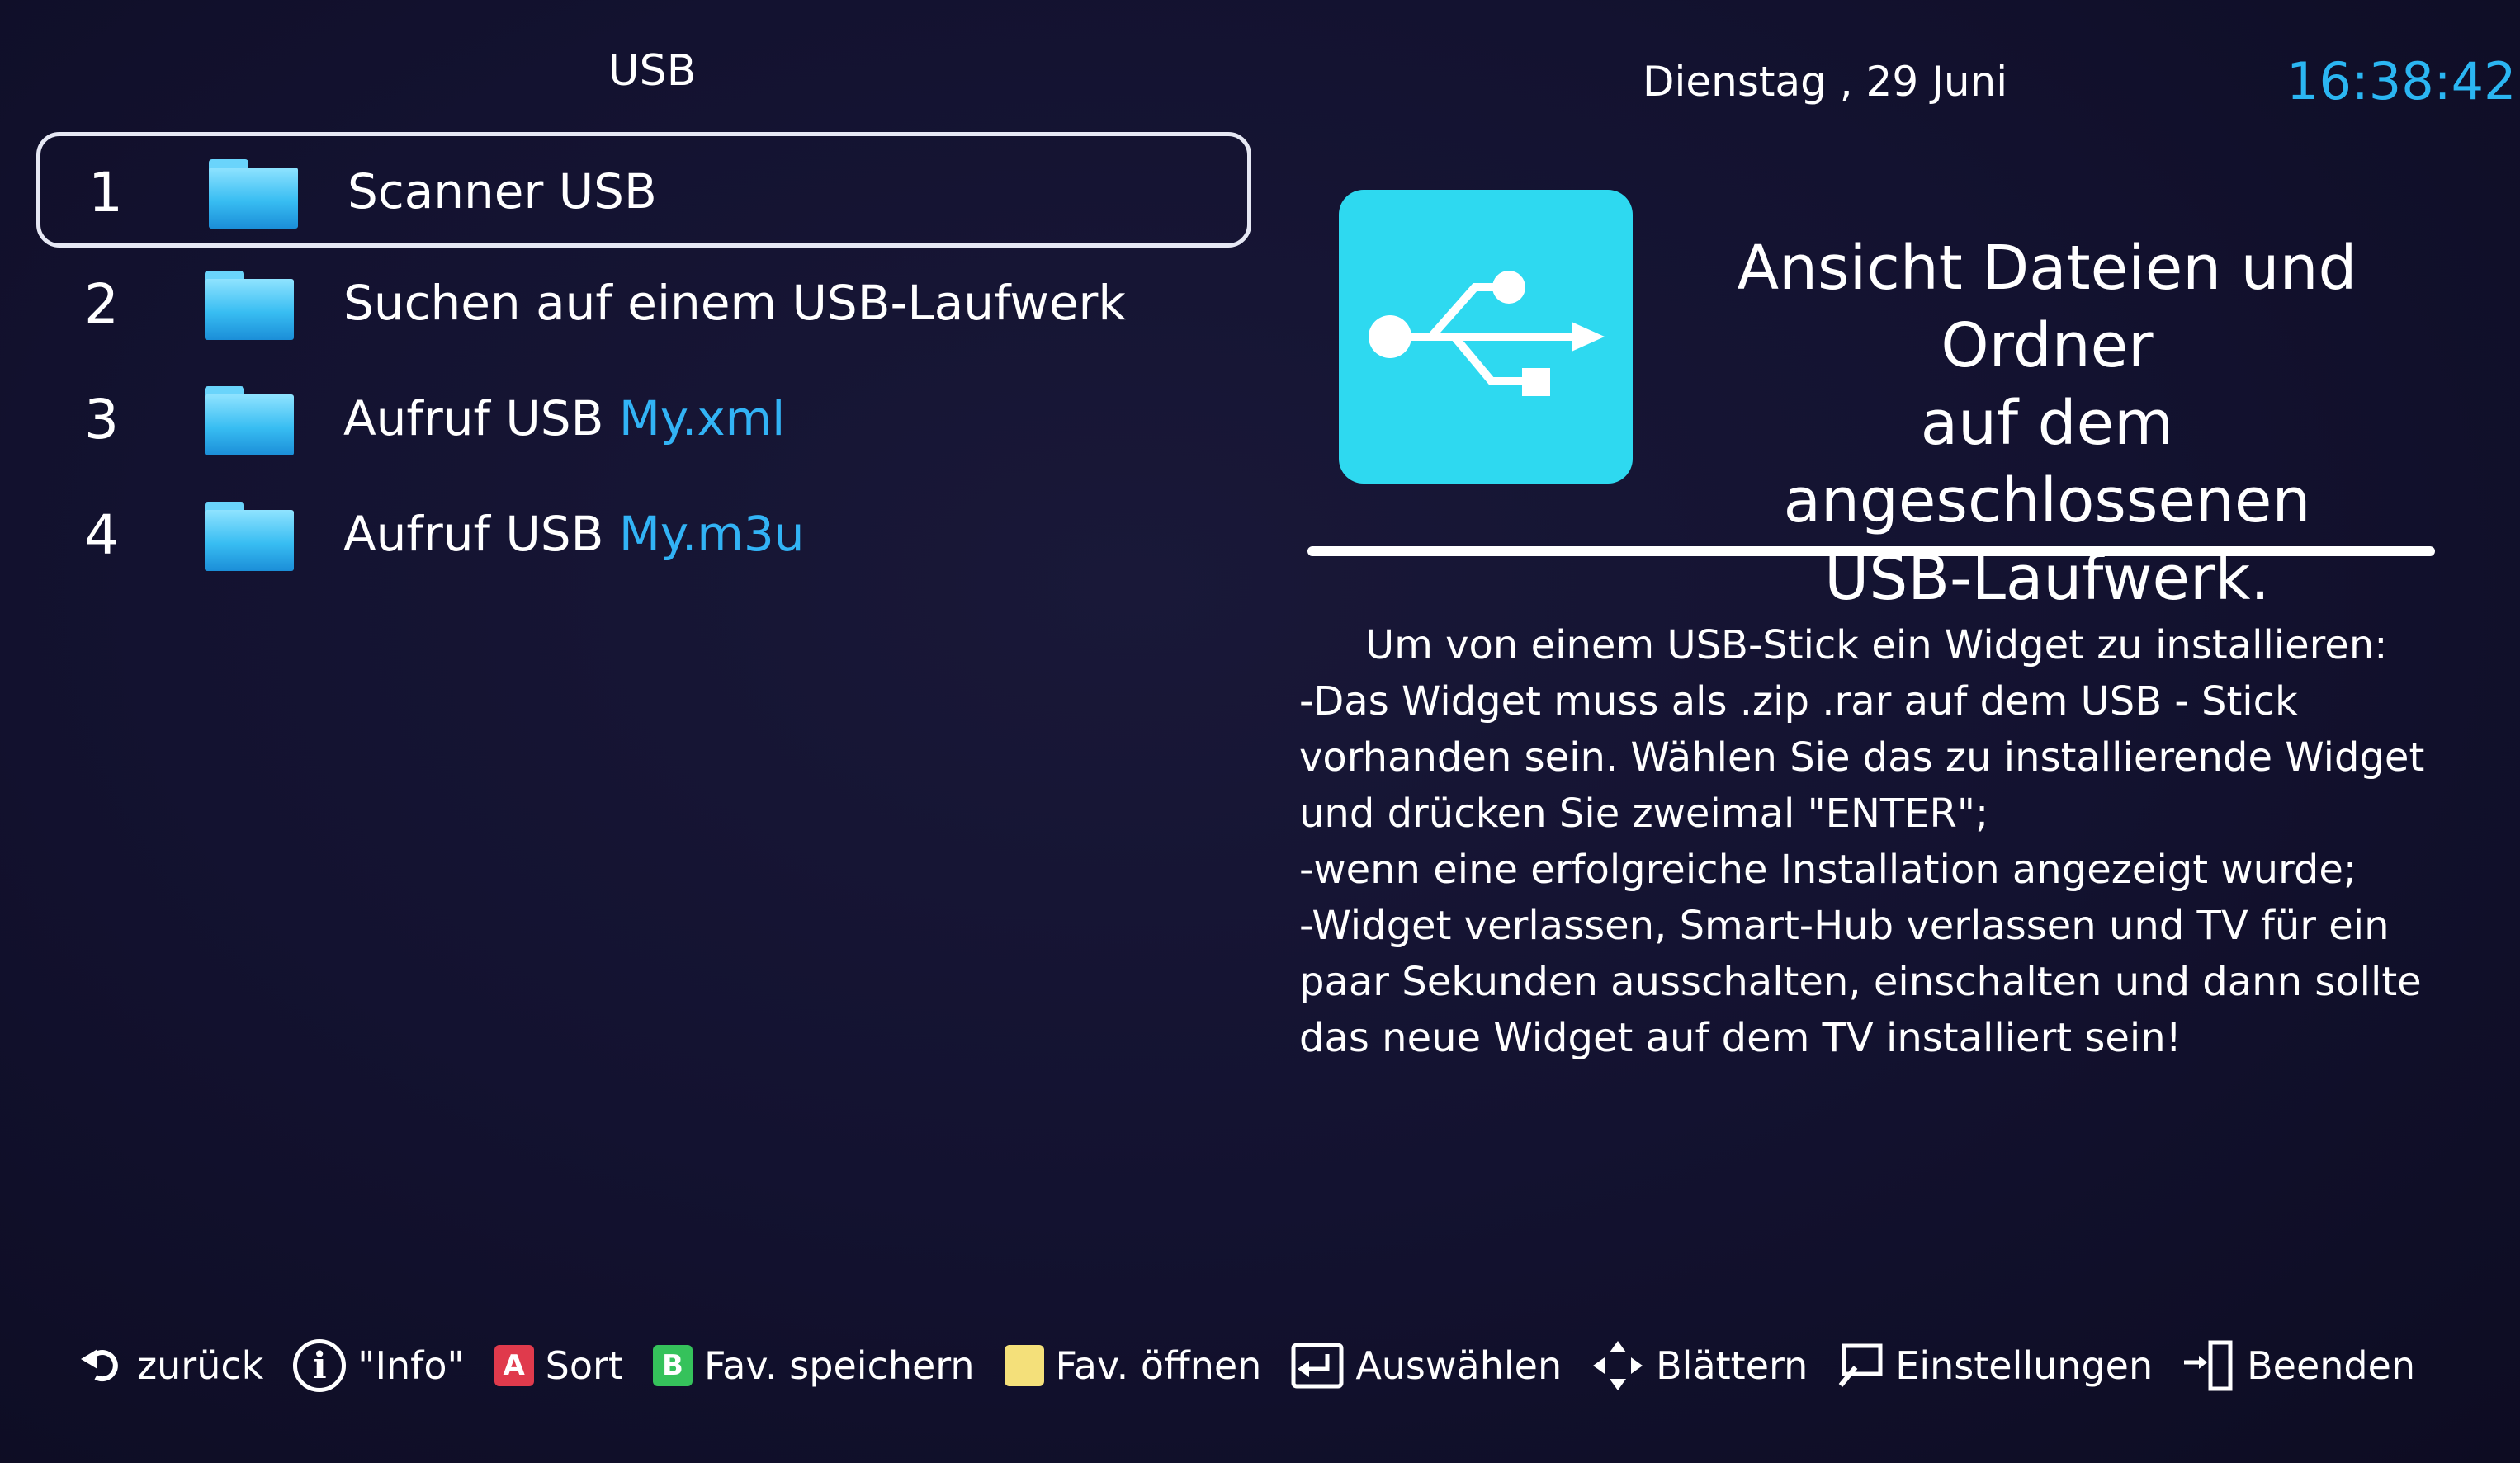  Describe the element at coordinates (2208, 1366) in the screenshot. I see `exit-icon` at that location.